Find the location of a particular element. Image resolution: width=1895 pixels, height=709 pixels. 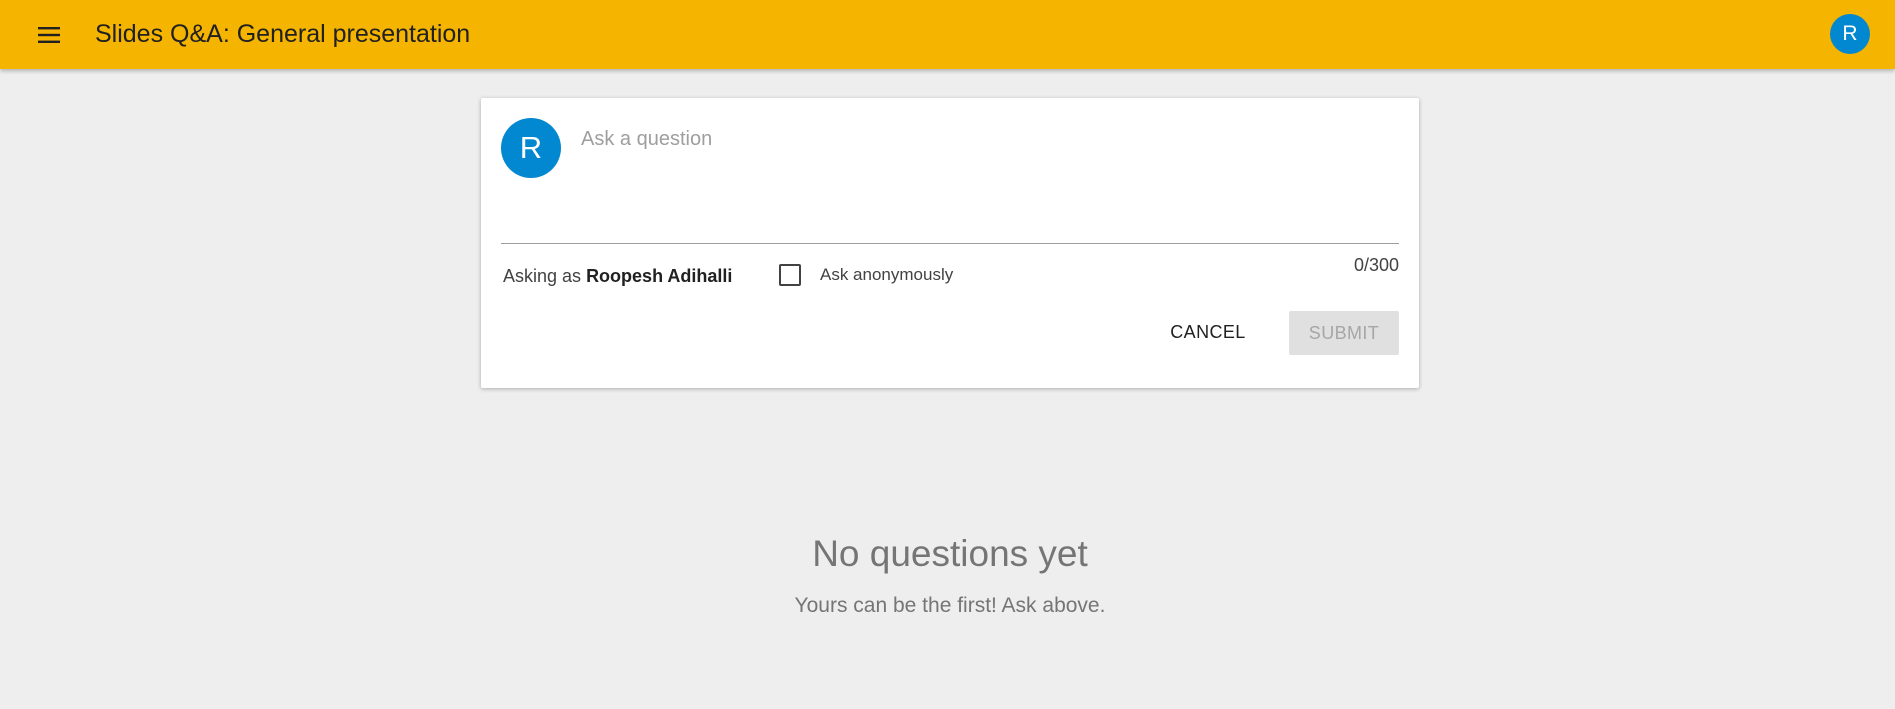

asking-as-user-name: Roopesh Adihalli is located at coordinates (659, 276).